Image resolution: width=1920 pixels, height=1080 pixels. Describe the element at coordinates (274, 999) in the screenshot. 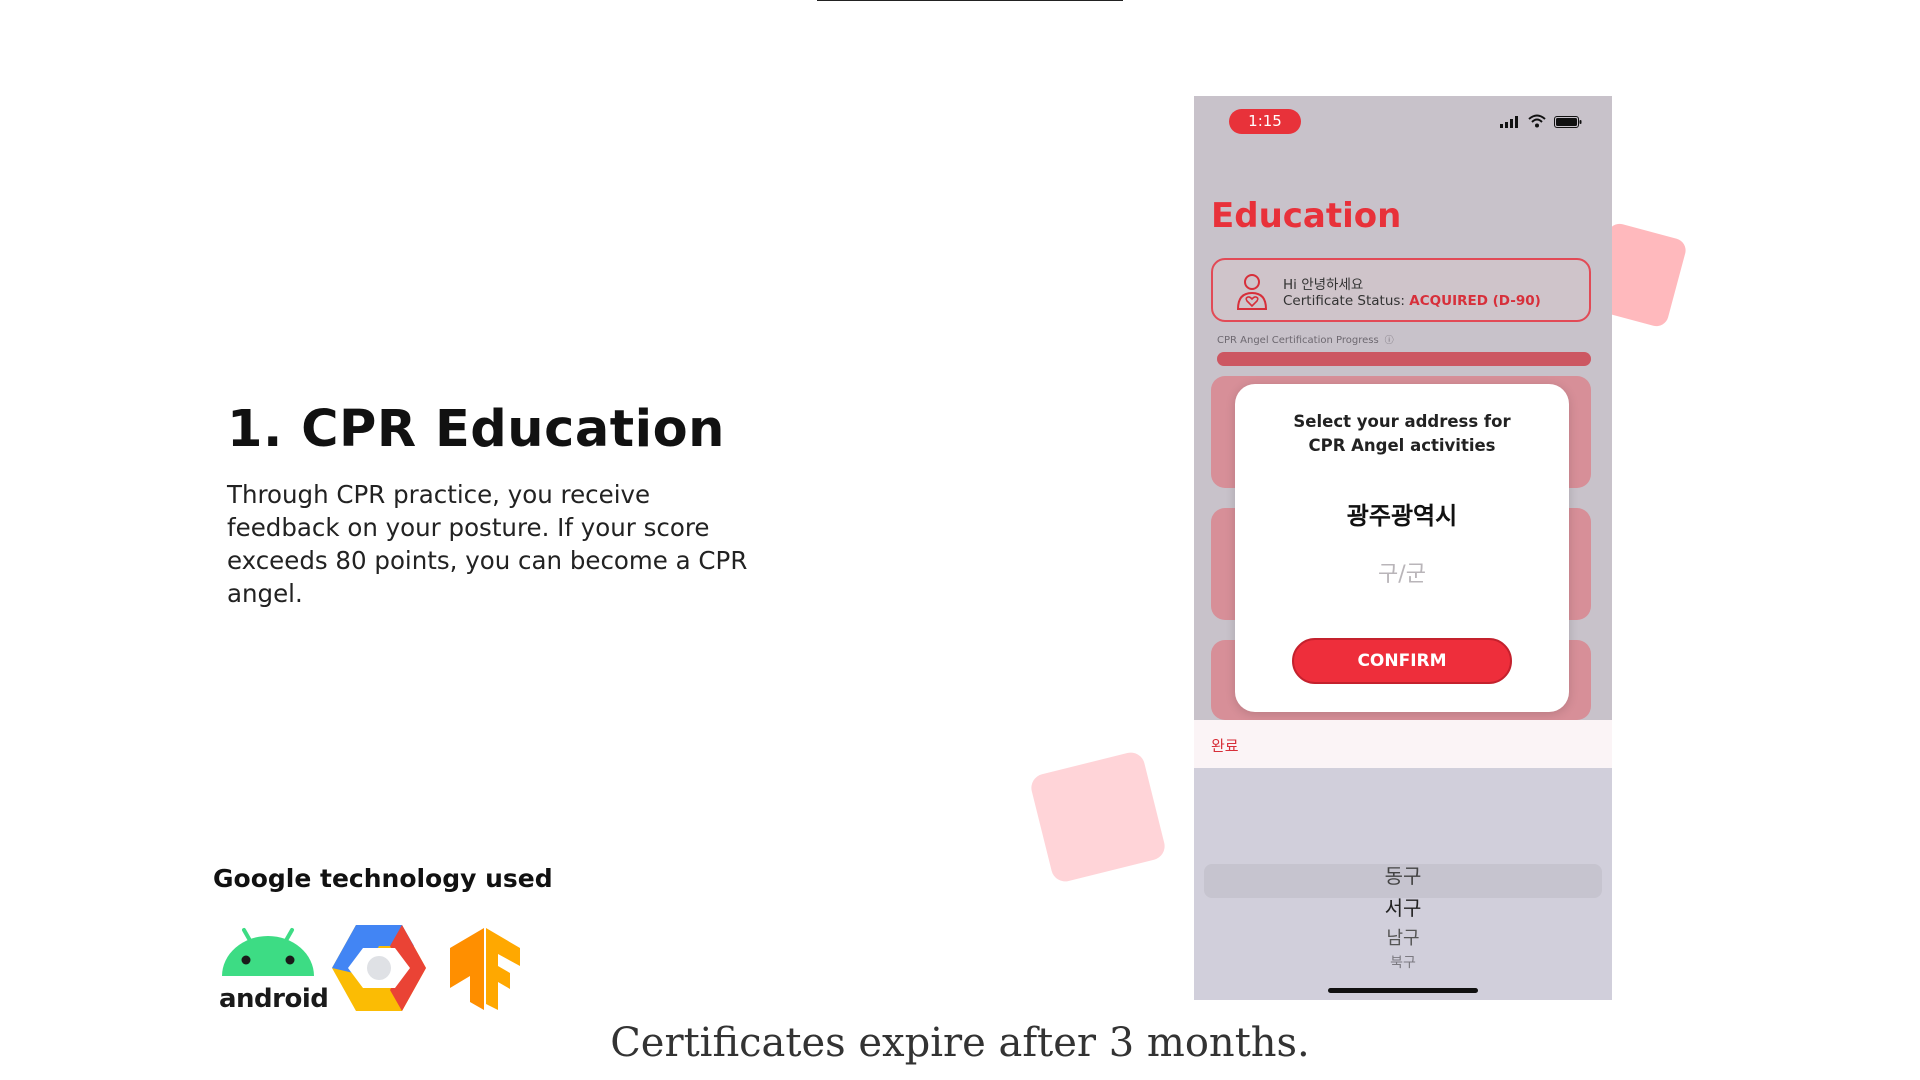

I see `android-wordmark: android` at that location.